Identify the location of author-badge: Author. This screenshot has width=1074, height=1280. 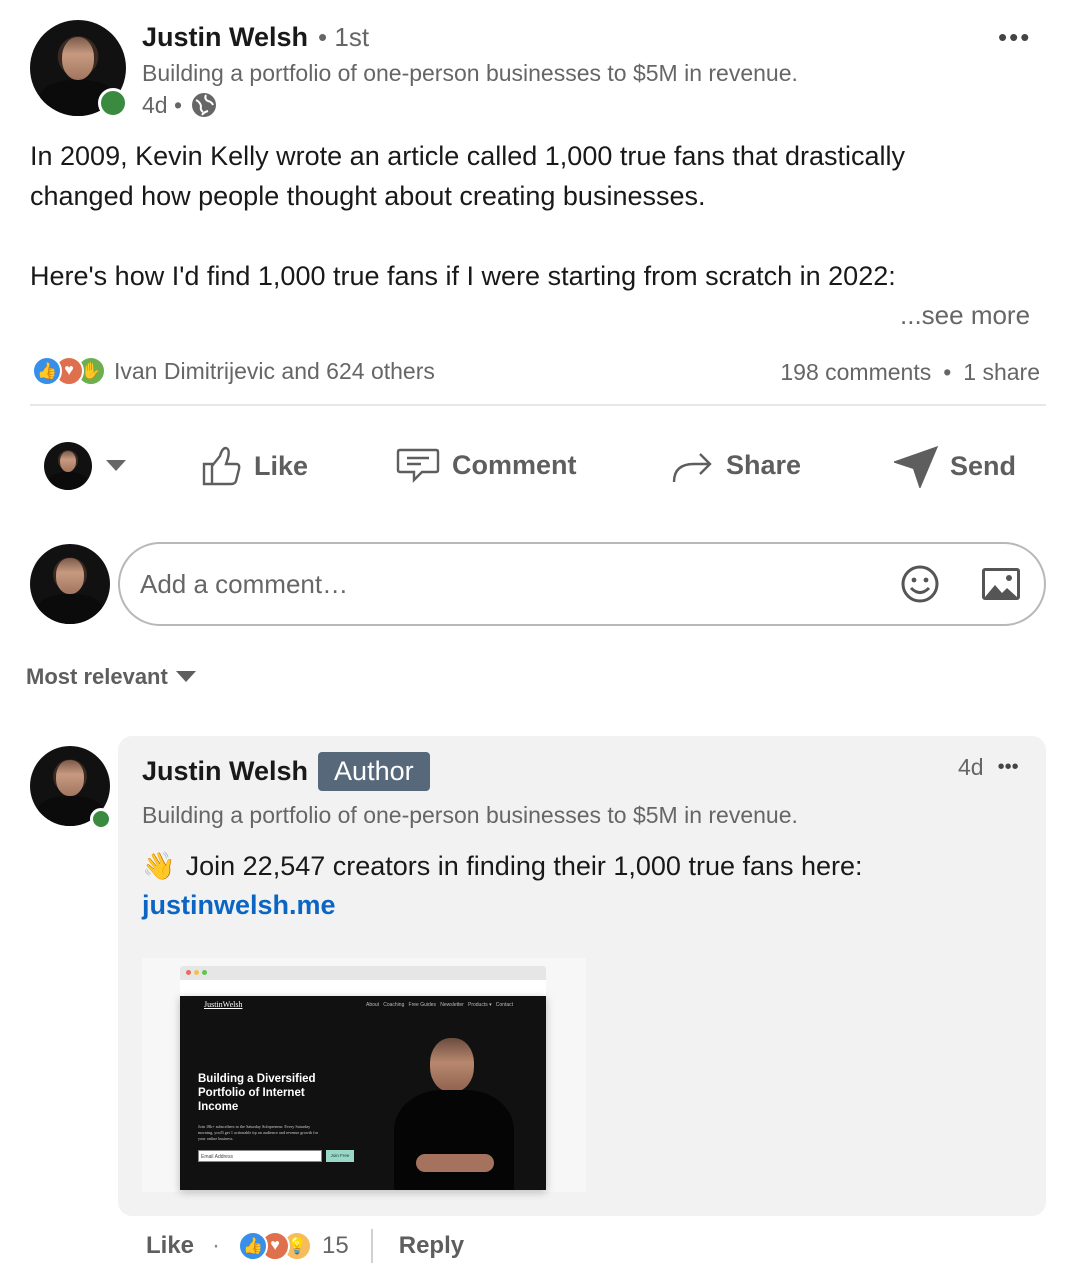
(374, 771).